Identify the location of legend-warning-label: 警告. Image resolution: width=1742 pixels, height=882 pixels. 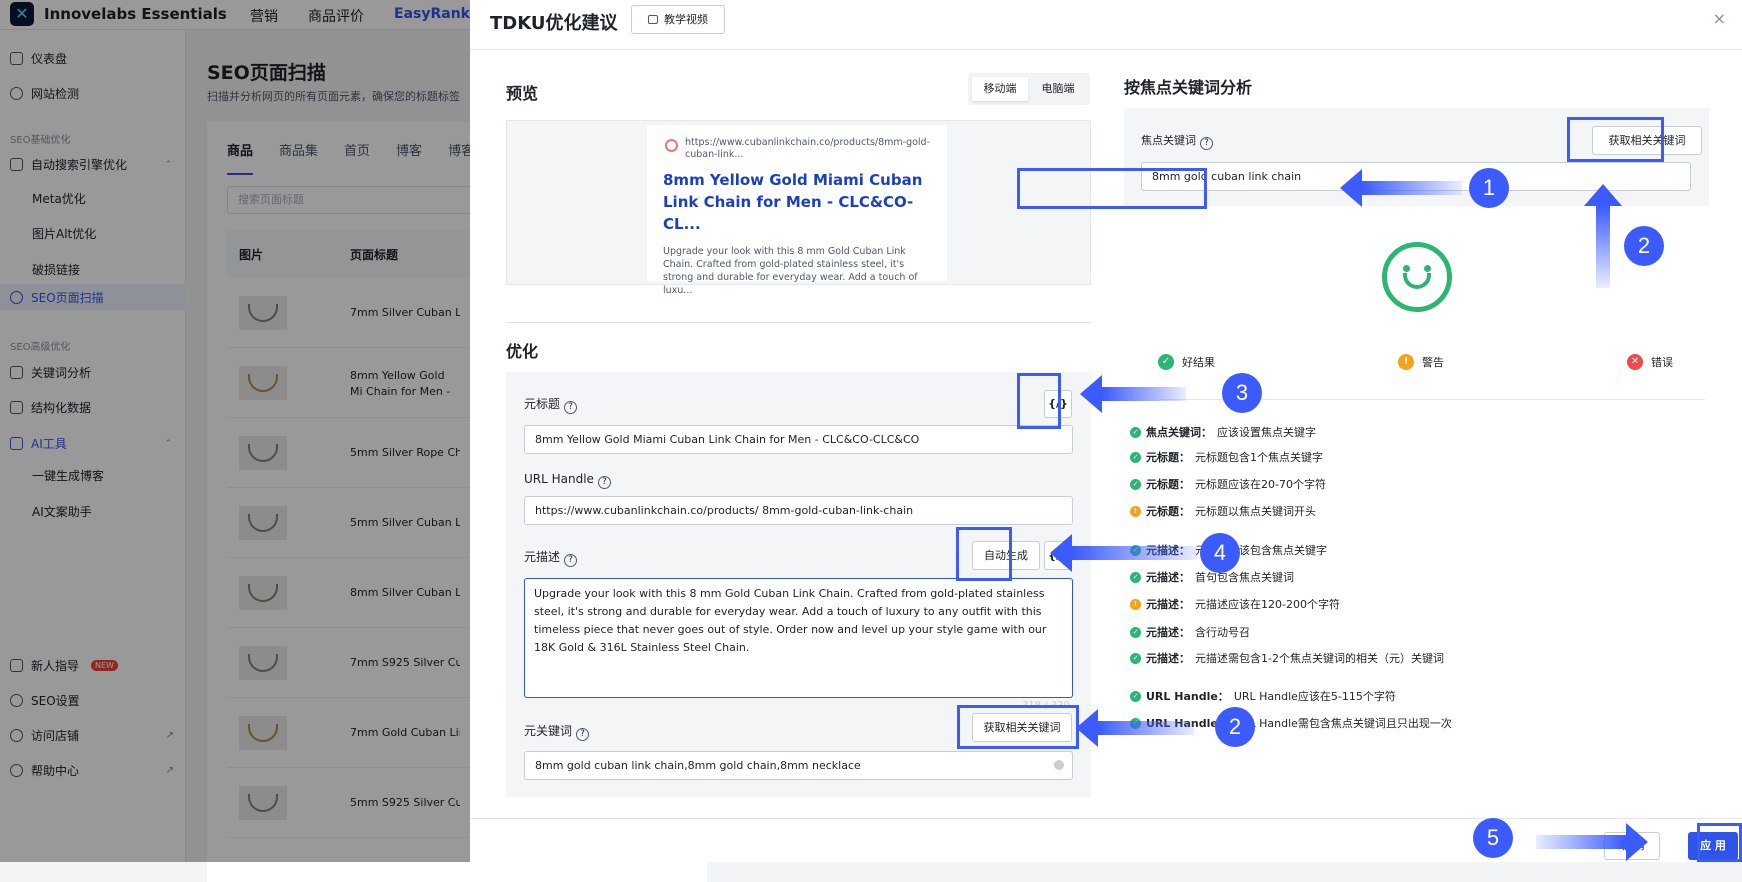
(1433, 362).